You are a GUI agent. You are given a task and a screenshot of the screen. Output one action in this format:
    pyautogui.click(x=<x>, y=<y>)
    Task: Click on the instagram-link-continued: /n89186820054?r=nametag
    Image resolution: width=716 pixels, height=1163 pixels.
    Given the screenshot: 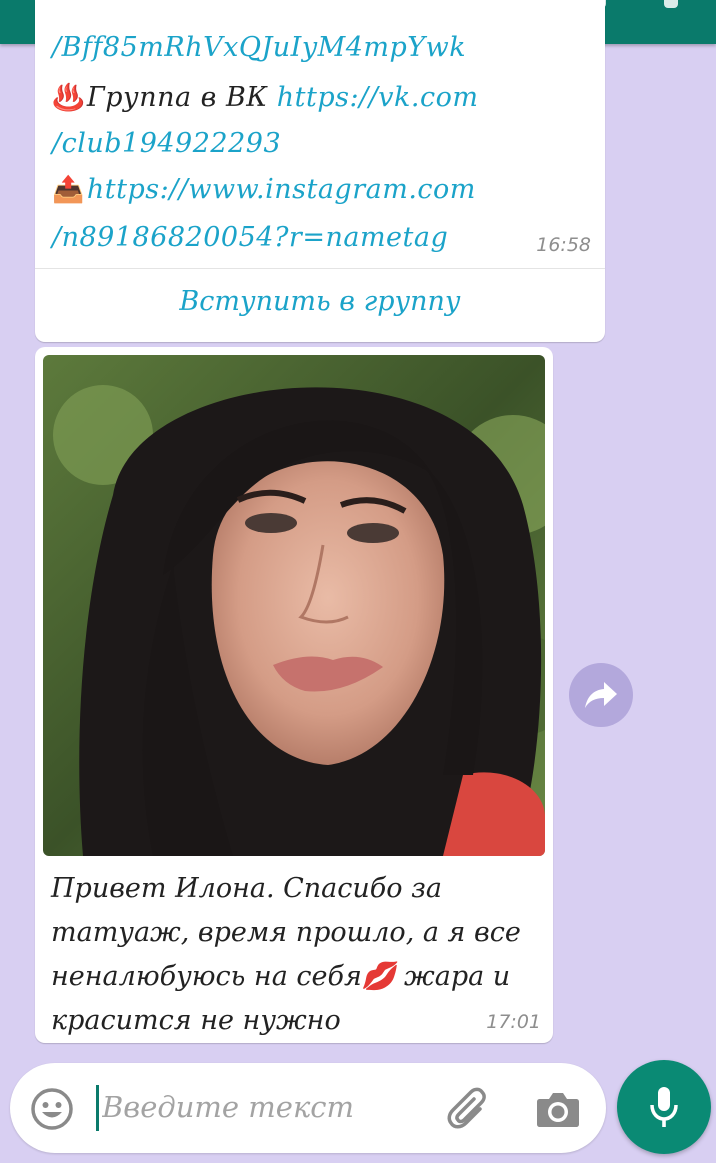 What is the action you would take?
    pyautogui.click(x=250, y=237)
    